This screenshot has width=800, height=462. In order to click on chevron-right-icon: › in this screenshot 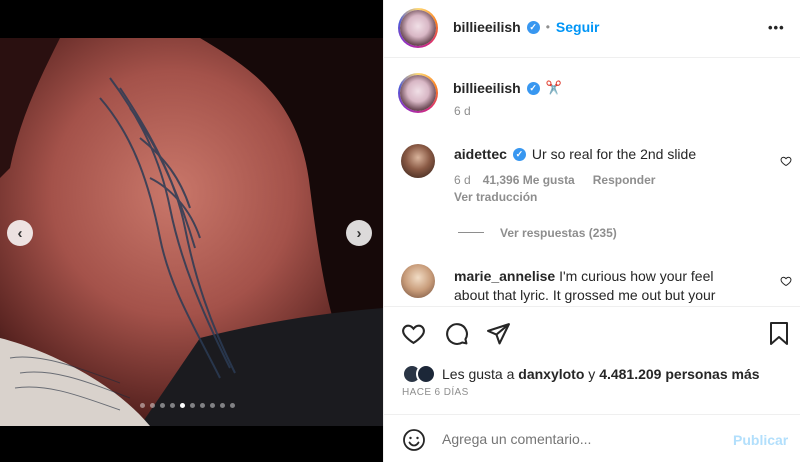, I will do `click(359, 233)`.